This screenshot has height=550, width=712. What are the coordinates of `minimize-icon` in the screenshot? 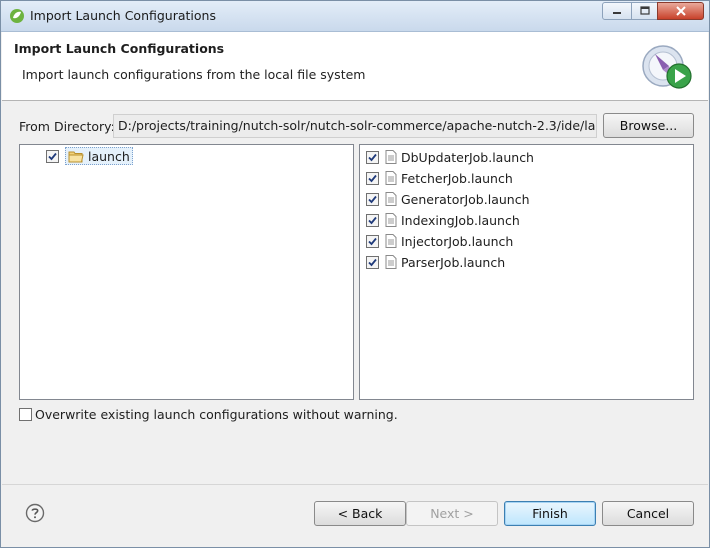 It's located at (617, 13).